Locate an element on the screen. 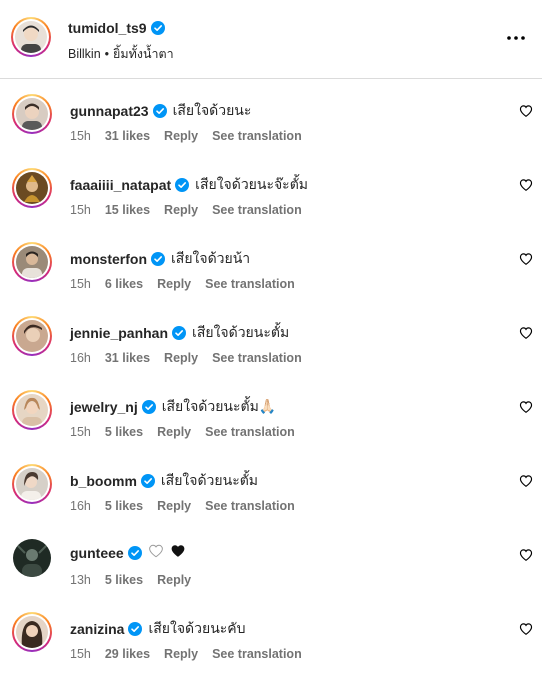 This screenshot has width=542, height=686. comment-username: b_boomm is located at coordinates (103, 481).